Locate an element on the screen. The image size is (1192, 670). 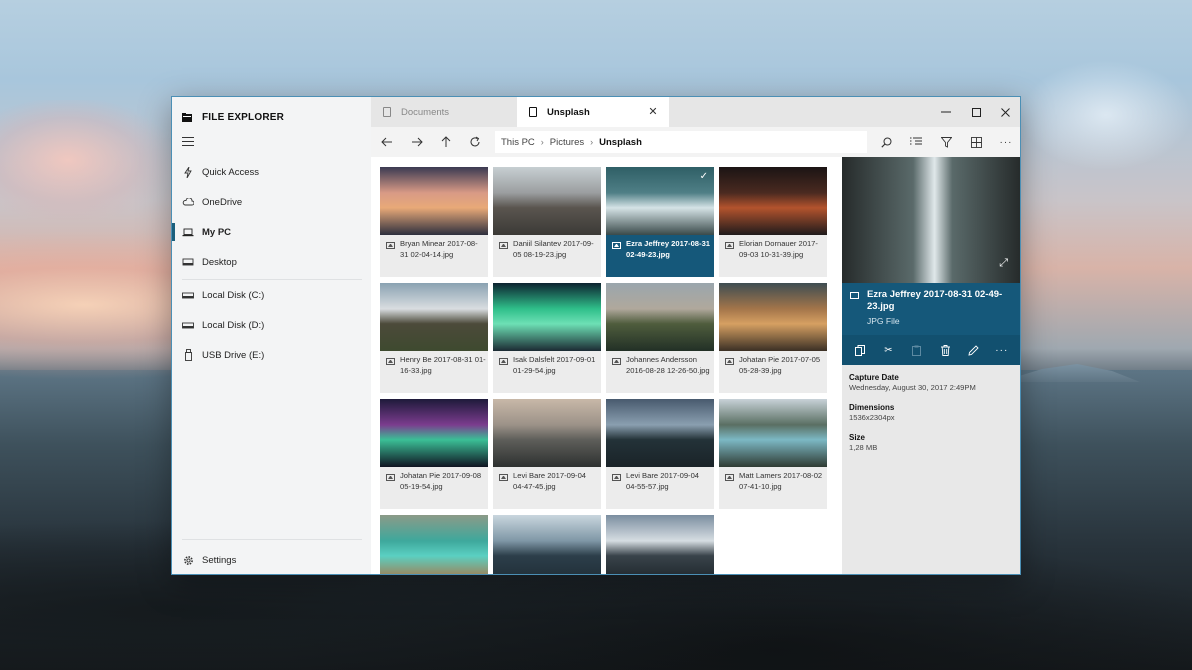
file-name: Matt Lamers 2017-08-02 07-41-10.jpg is located at coordinates (781, 481).